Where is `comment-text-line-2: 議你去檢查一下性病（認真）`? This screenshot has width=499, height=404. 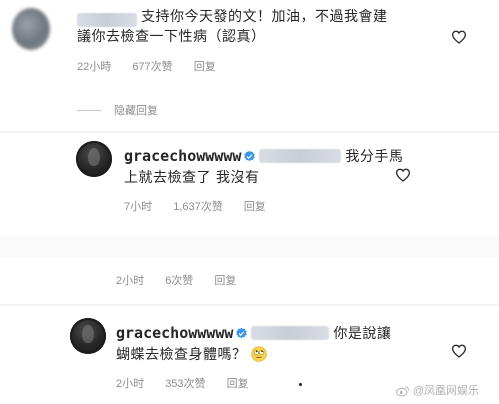
comment-text-line-2: 議你去檢查一下性病（認真） is located at coordinates (171, 37).